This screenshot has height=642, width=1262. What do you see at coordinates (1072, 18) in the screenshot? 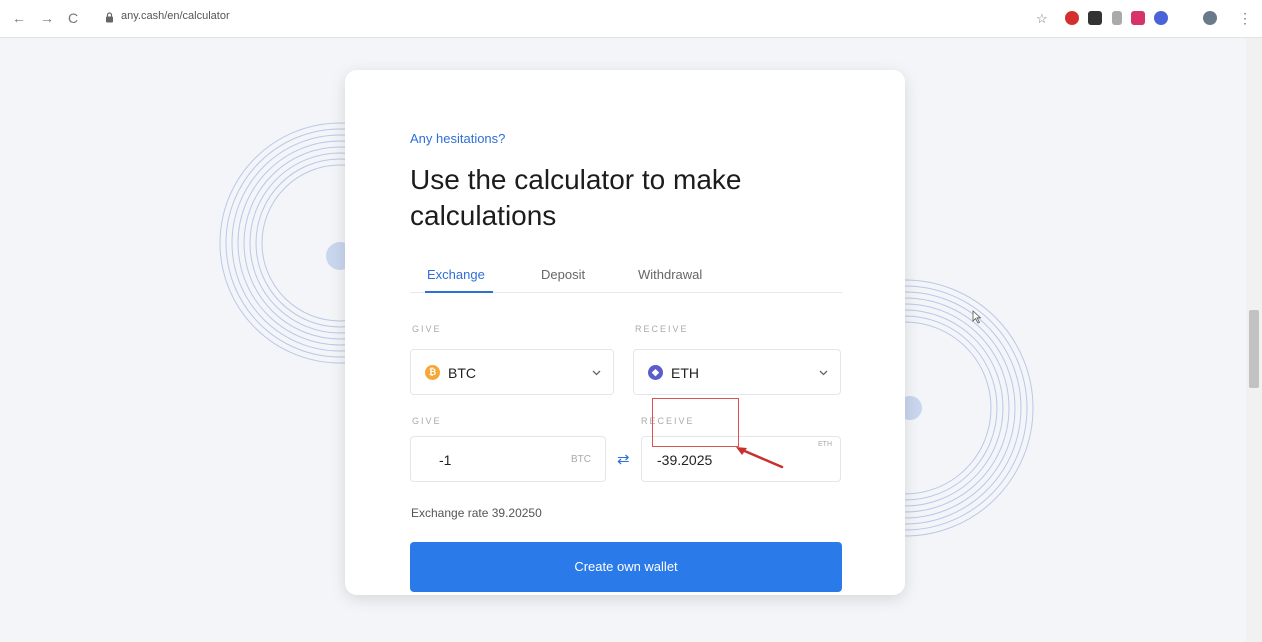
I see `extension-stop-icon` at bounding box center [1072, 18].